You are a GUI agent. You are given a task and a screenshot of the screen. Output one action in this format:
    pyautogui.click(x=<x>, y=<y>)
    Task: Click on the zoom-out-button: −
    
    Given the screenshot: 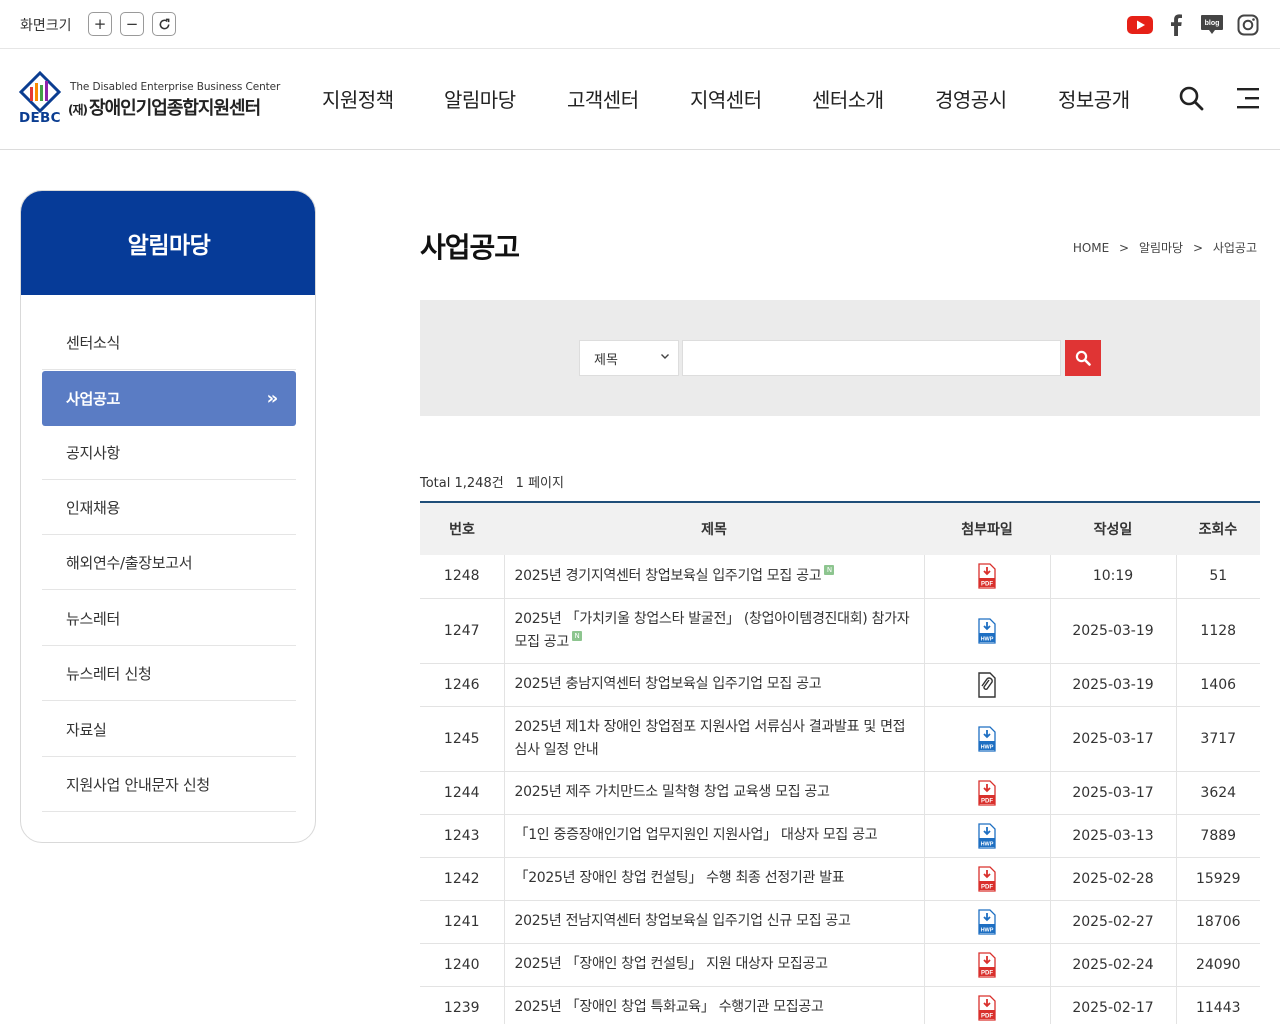 What is the action you would take?
    pyautogui.click(x=132, y=24)
    